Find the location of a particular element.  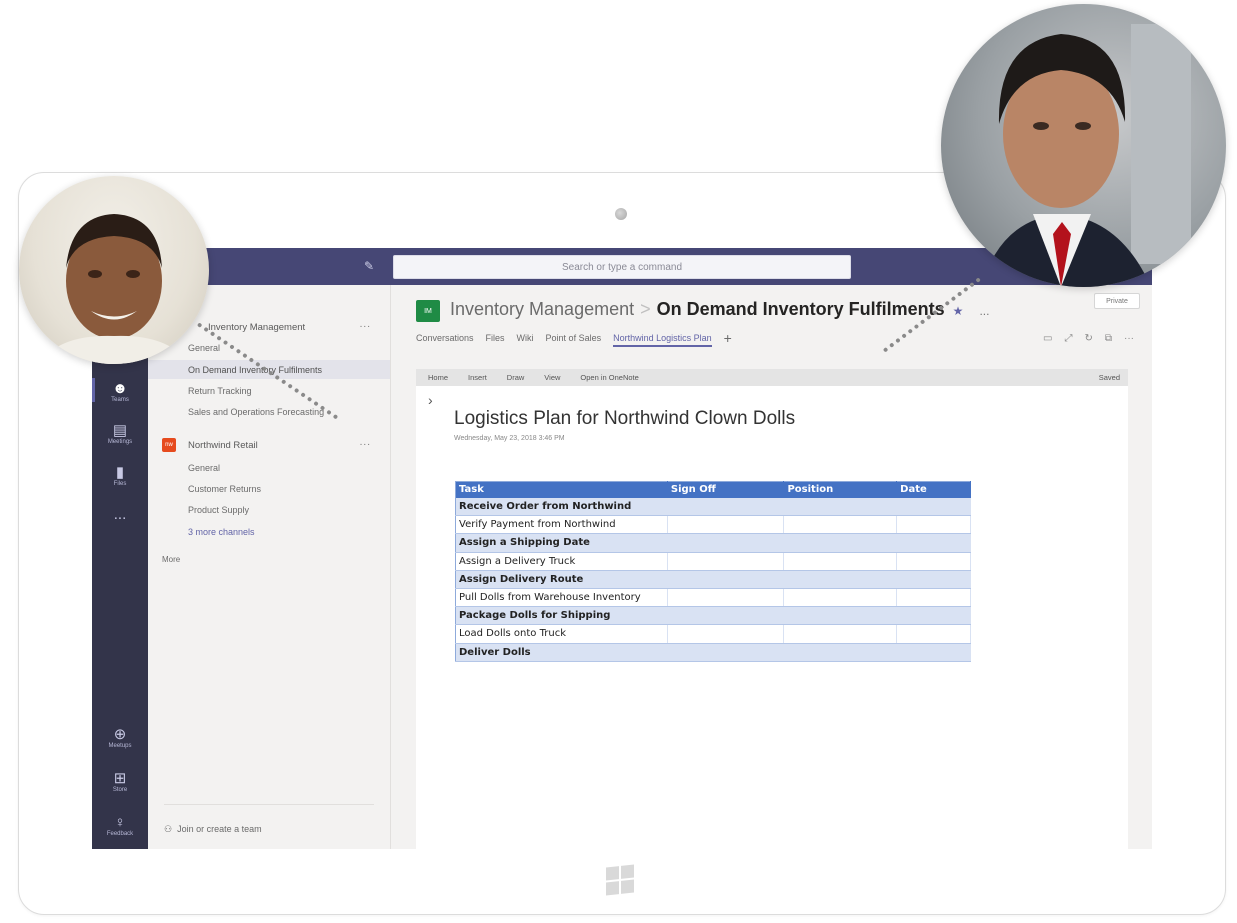

team-name: Inventory Management is located at coordinates (257, 327).